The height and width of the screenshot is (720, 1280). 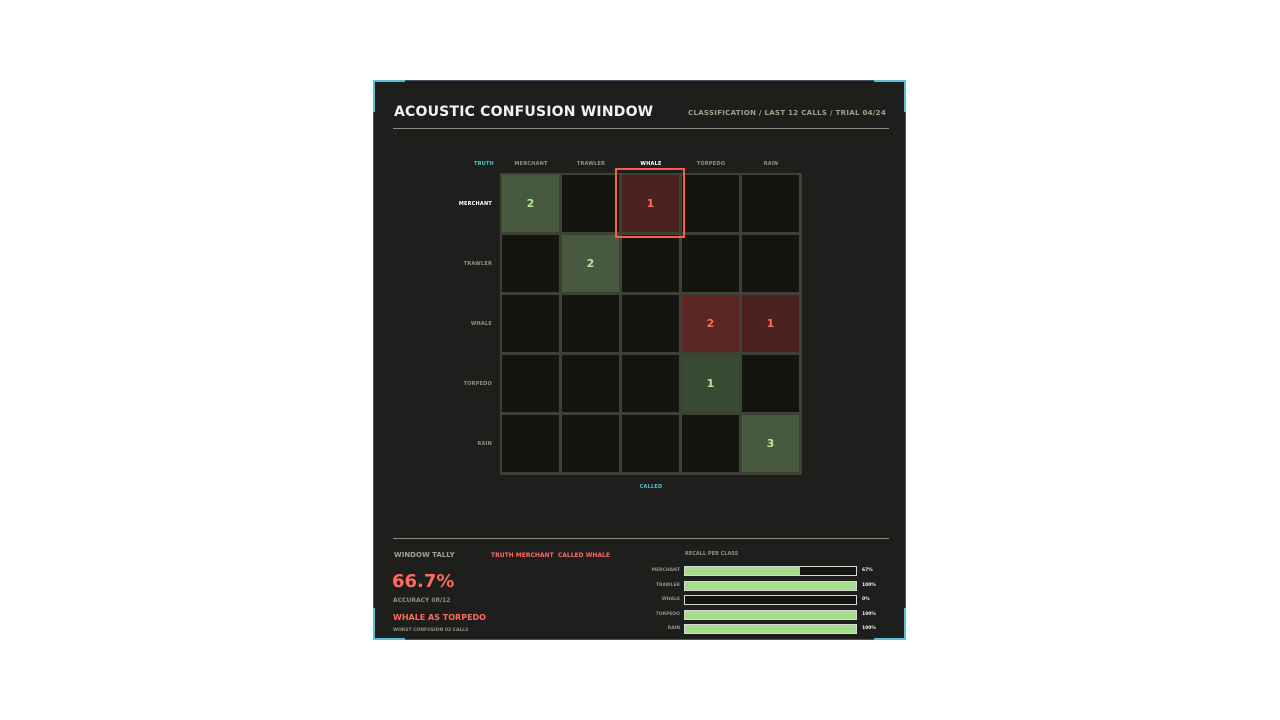 What do you see at coordinates (530, 383) in the screenshot?
I see `matrix-cell-torpedo-merchant` at bounding box center [530, 383].